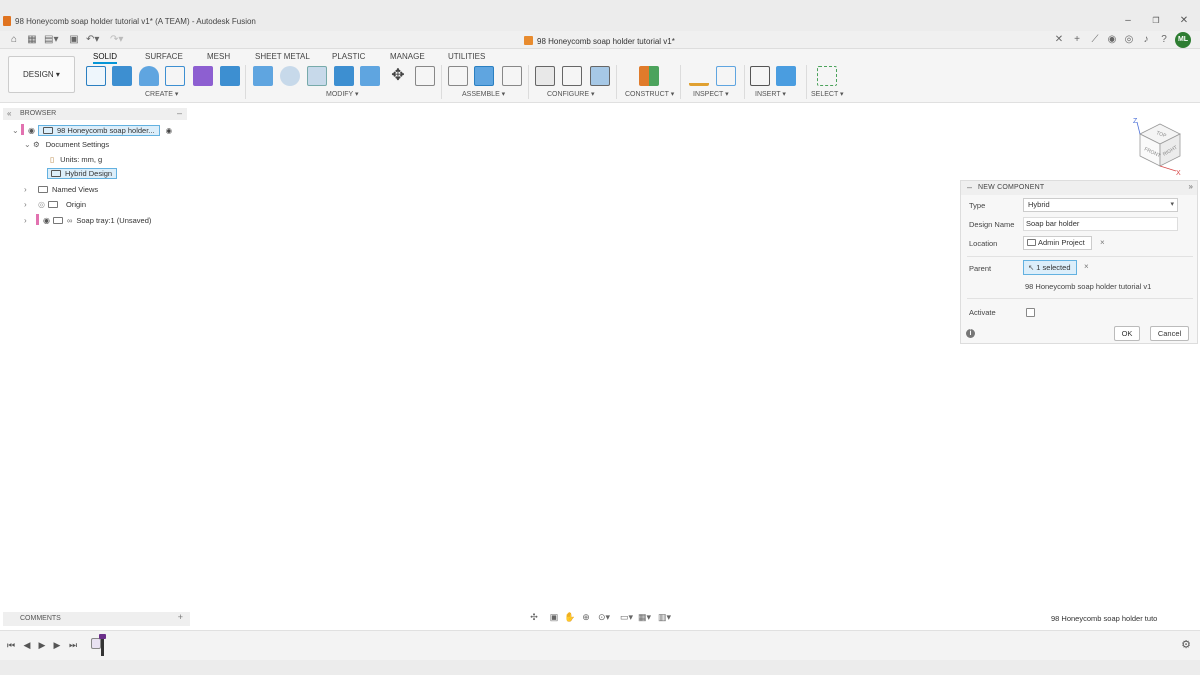  I want to click on tree-named-views: › Named Views, so click(61, 190).